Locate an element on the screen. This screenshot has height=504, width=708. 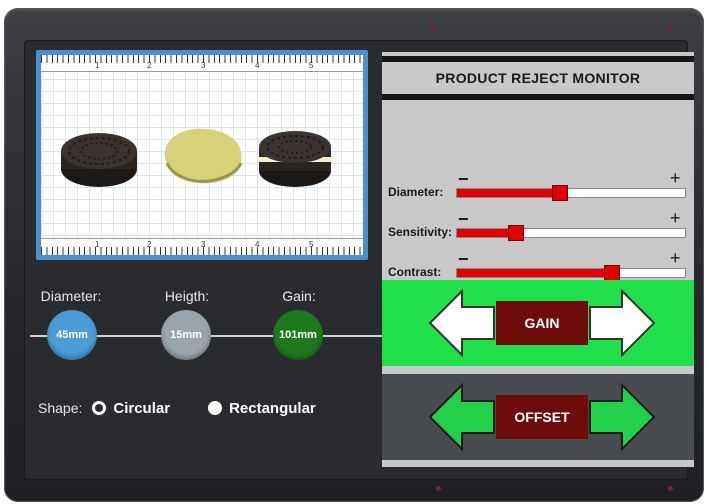
offset-increase-arrow-icon is located at coordinates (622, 417).